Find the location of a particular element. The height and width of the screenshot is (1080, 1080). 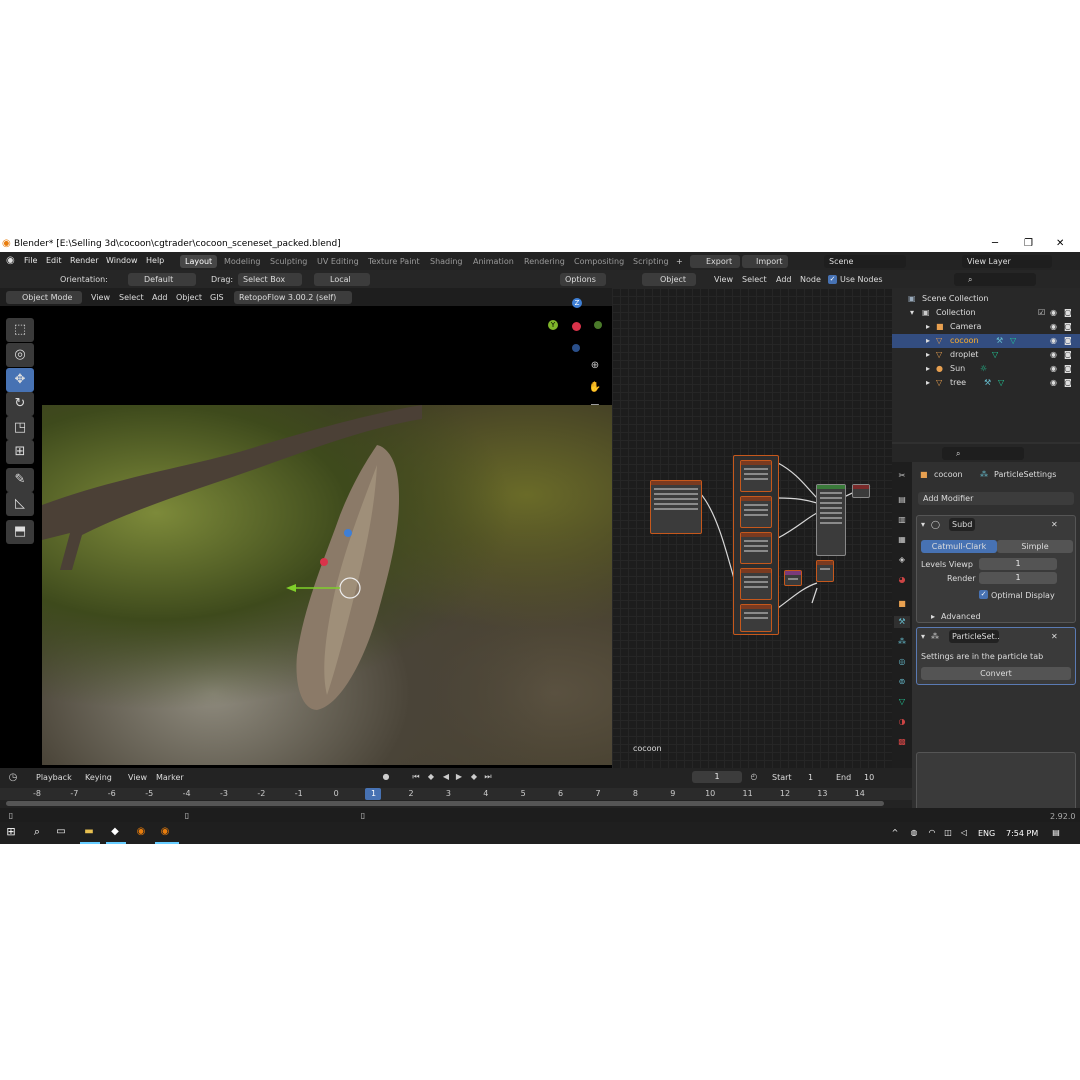

menu-file: File is located at coordinates (30, 260).